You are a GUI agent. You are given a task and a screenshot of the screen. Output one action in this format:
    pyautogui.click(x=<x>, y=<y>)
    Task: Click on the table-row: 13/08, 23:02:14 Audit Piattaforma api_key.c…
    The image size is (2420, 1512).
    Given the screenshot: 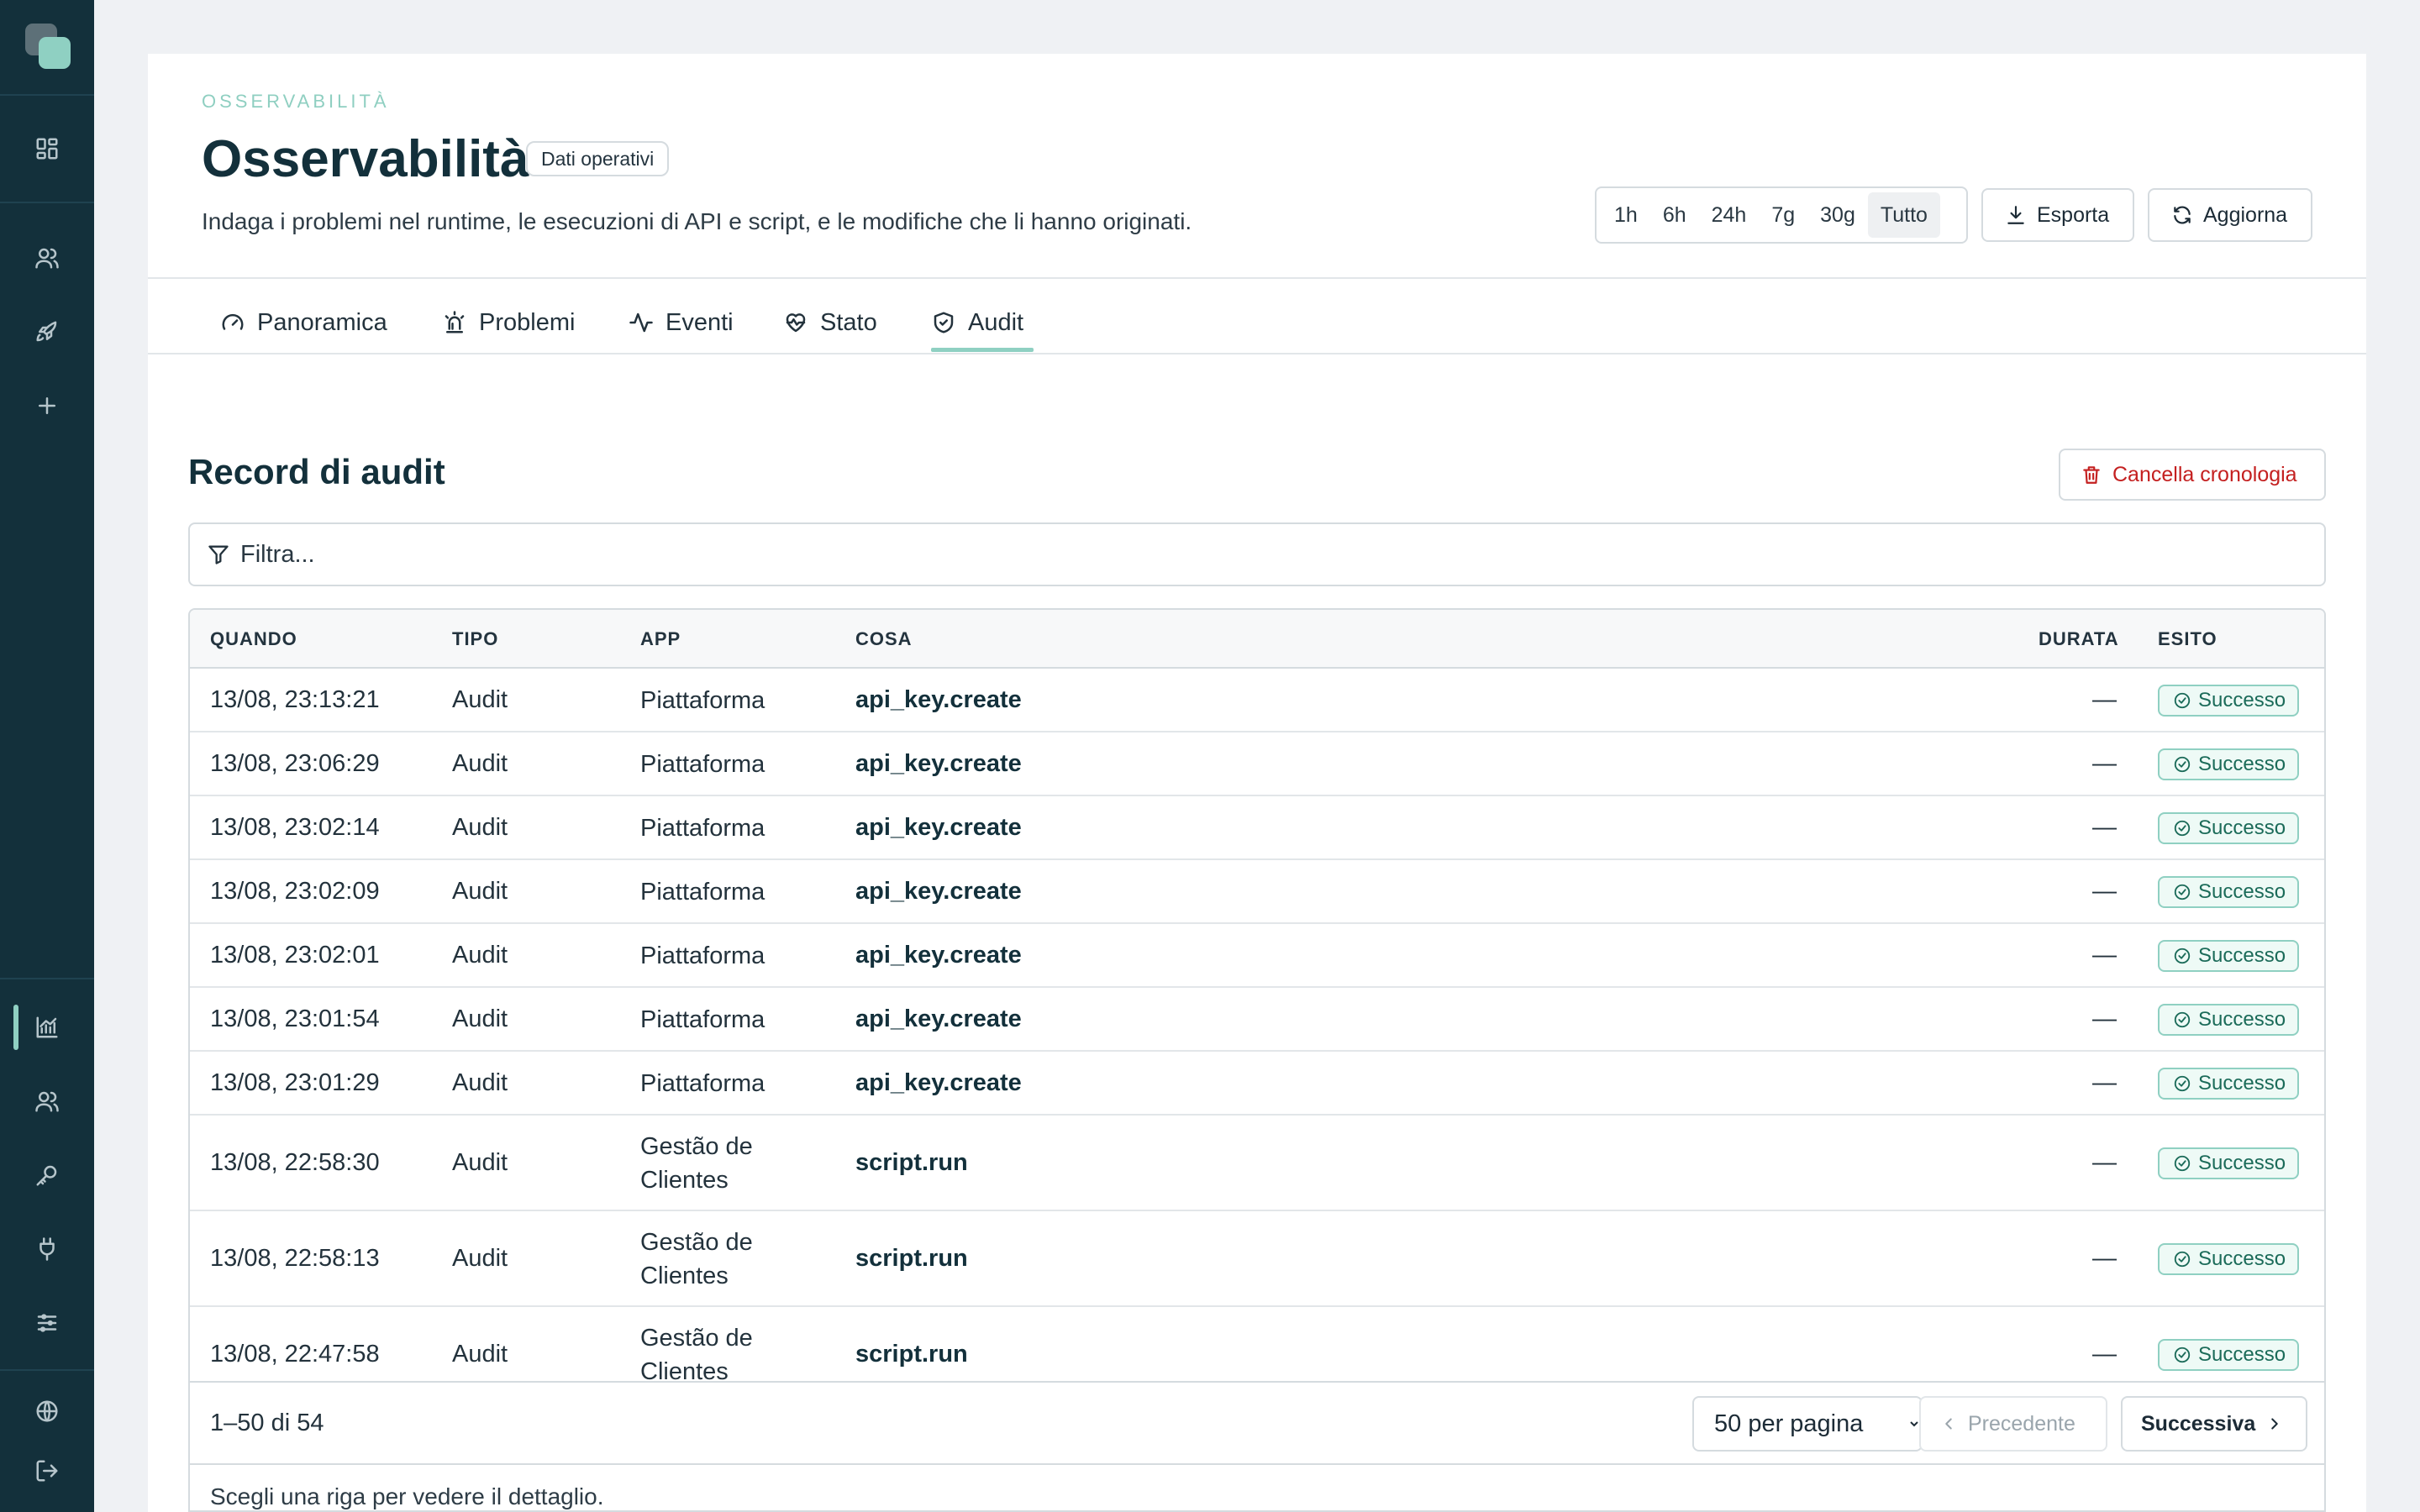 What is the action you would take?
    pyautogui.click(x=1257, y=828)
    